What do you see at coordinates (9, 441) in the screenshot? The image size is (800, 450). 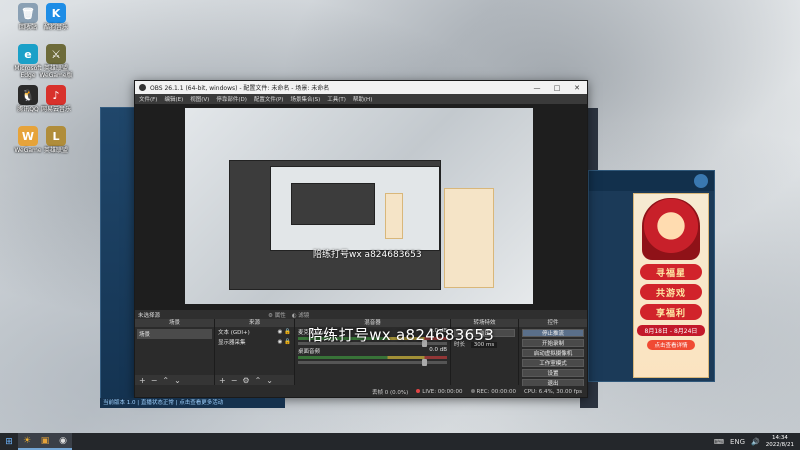 I see `start-button: ⊞` at bounding box center [9, 441].